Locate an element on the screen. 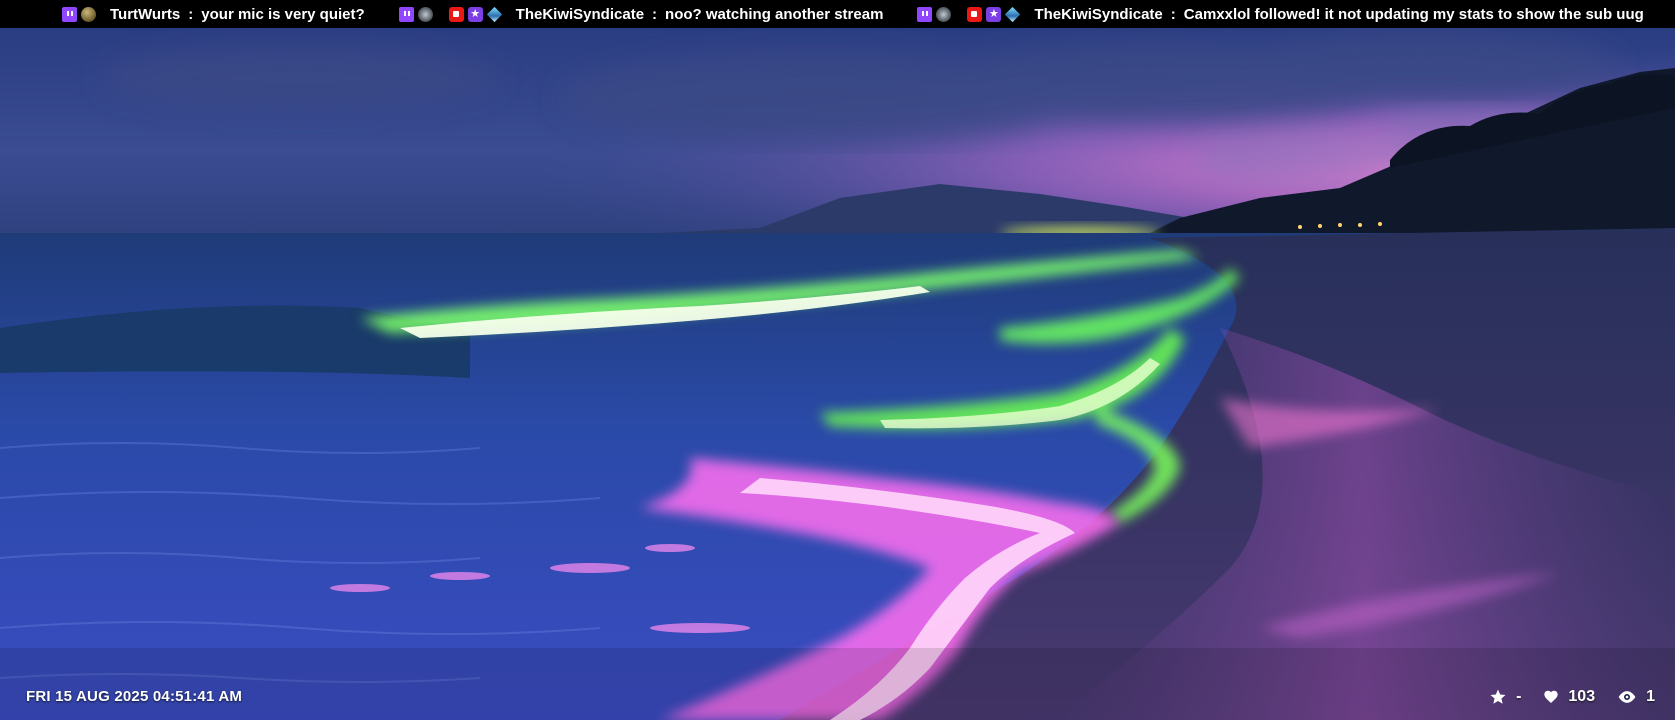 The image size is (1675, 720). viewers-stat: 1 is located at coordinates (1636, 697).